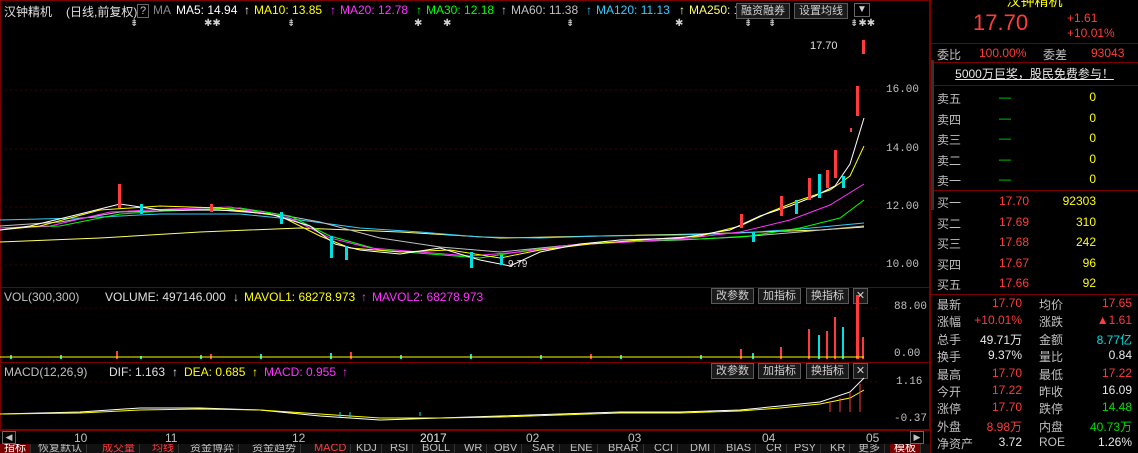 Image resolution: width=1138 pixels, height=453 pixels. What do you see at coordinates (9, 437) in the screenshot?
I see `time-scroll-left-button: ◀` at bounding box center [9, 437].